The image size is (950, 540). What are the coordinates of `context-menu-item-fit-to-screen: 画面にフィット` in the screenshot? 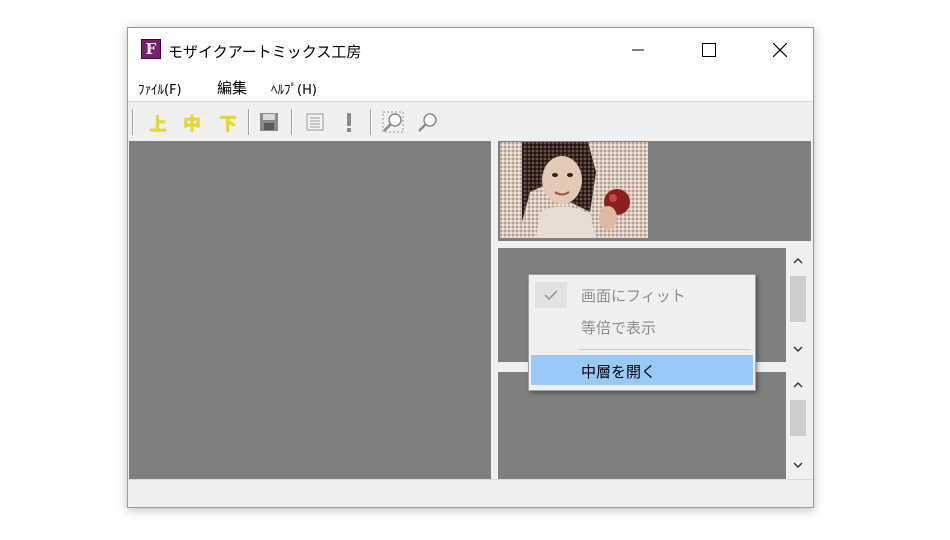 It's located at (642, 294).